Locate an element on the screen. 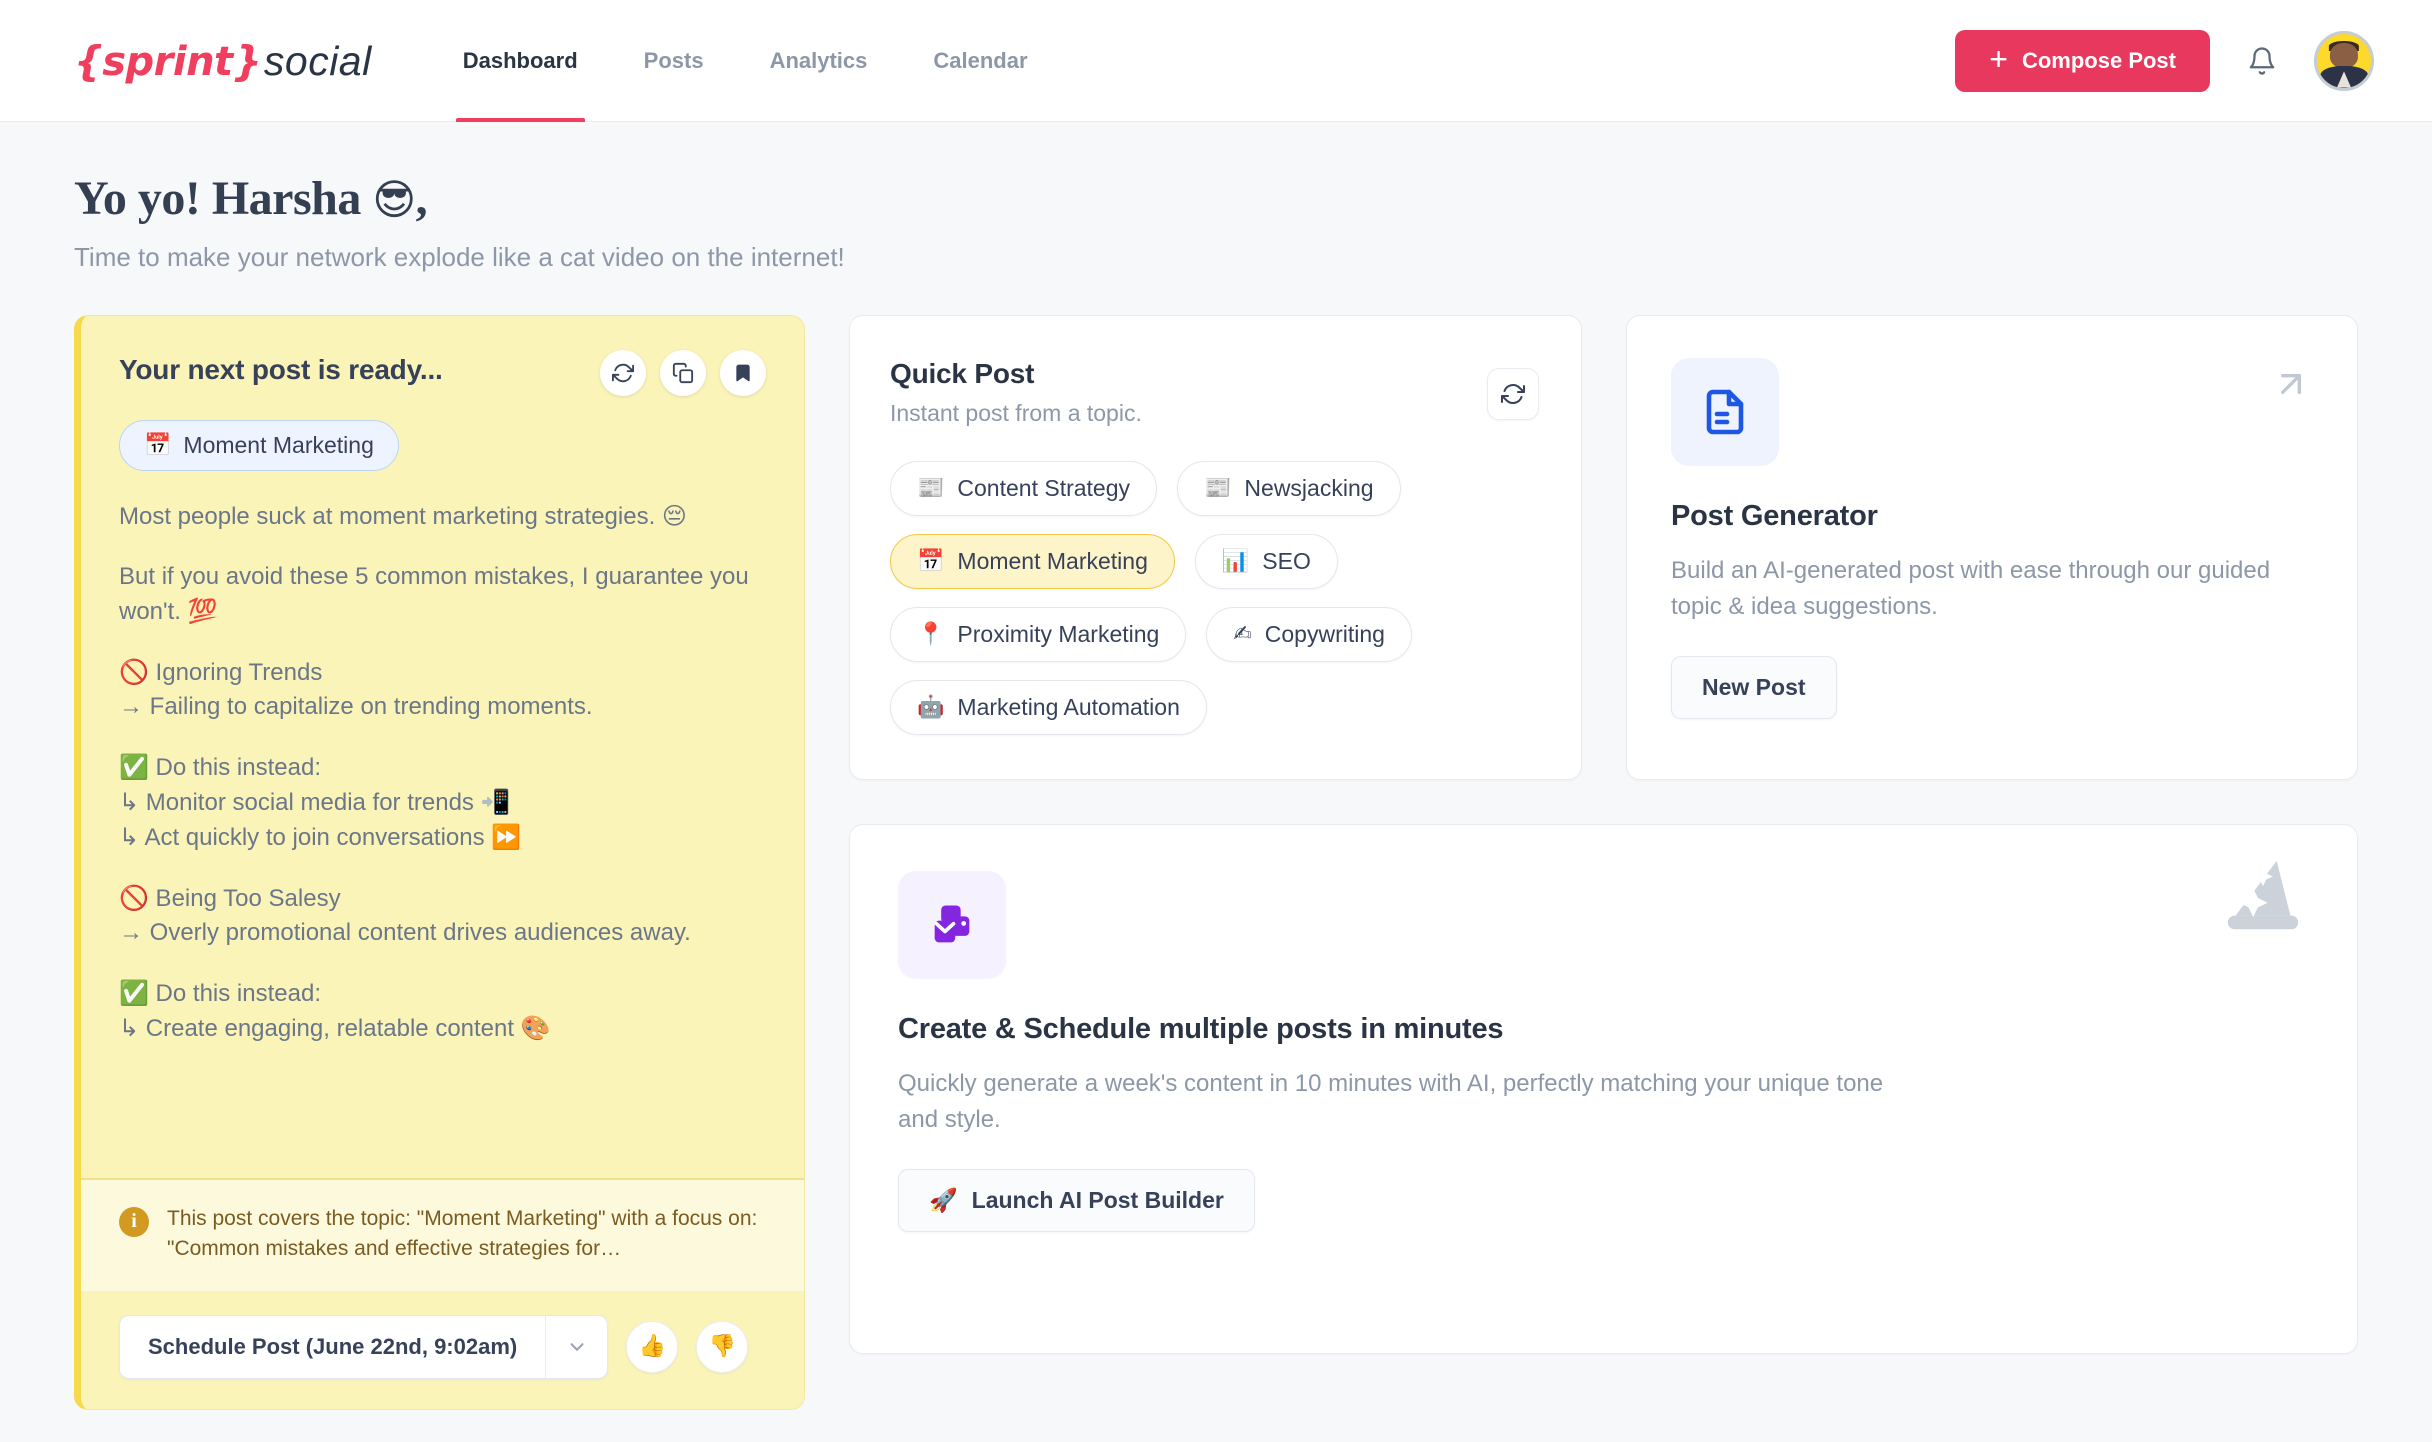  pin-icon: 📍 is located at coordinates (931, 634).